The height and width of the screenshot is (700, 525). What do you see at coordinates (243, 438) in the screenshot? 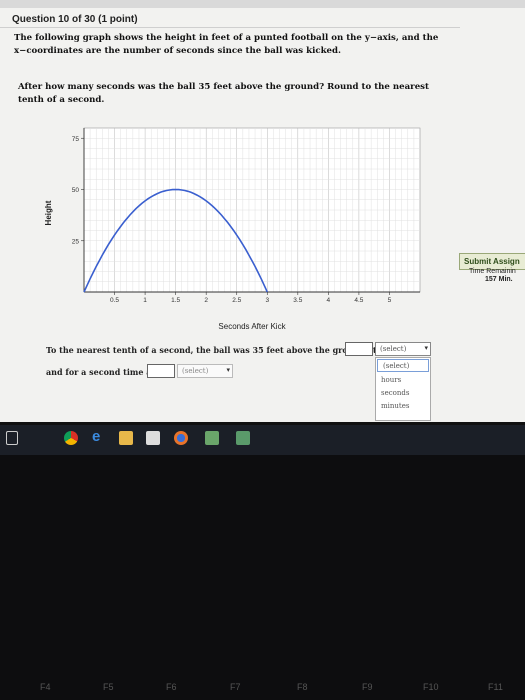
I see `app-icon` at bounding box center [243, 438].